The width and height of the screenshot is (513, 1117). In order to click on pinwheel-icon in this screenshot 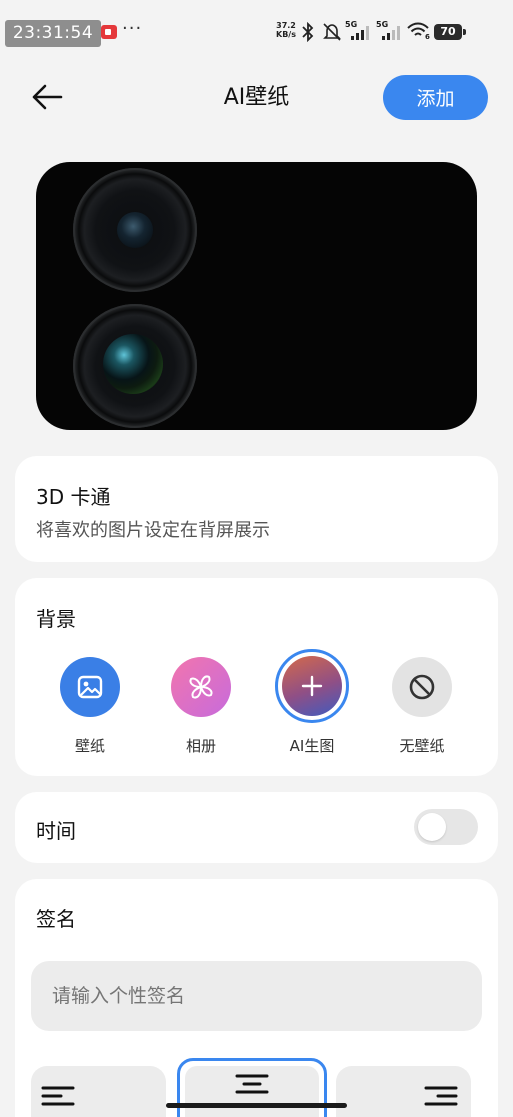, I will do `click(201, 687)`.